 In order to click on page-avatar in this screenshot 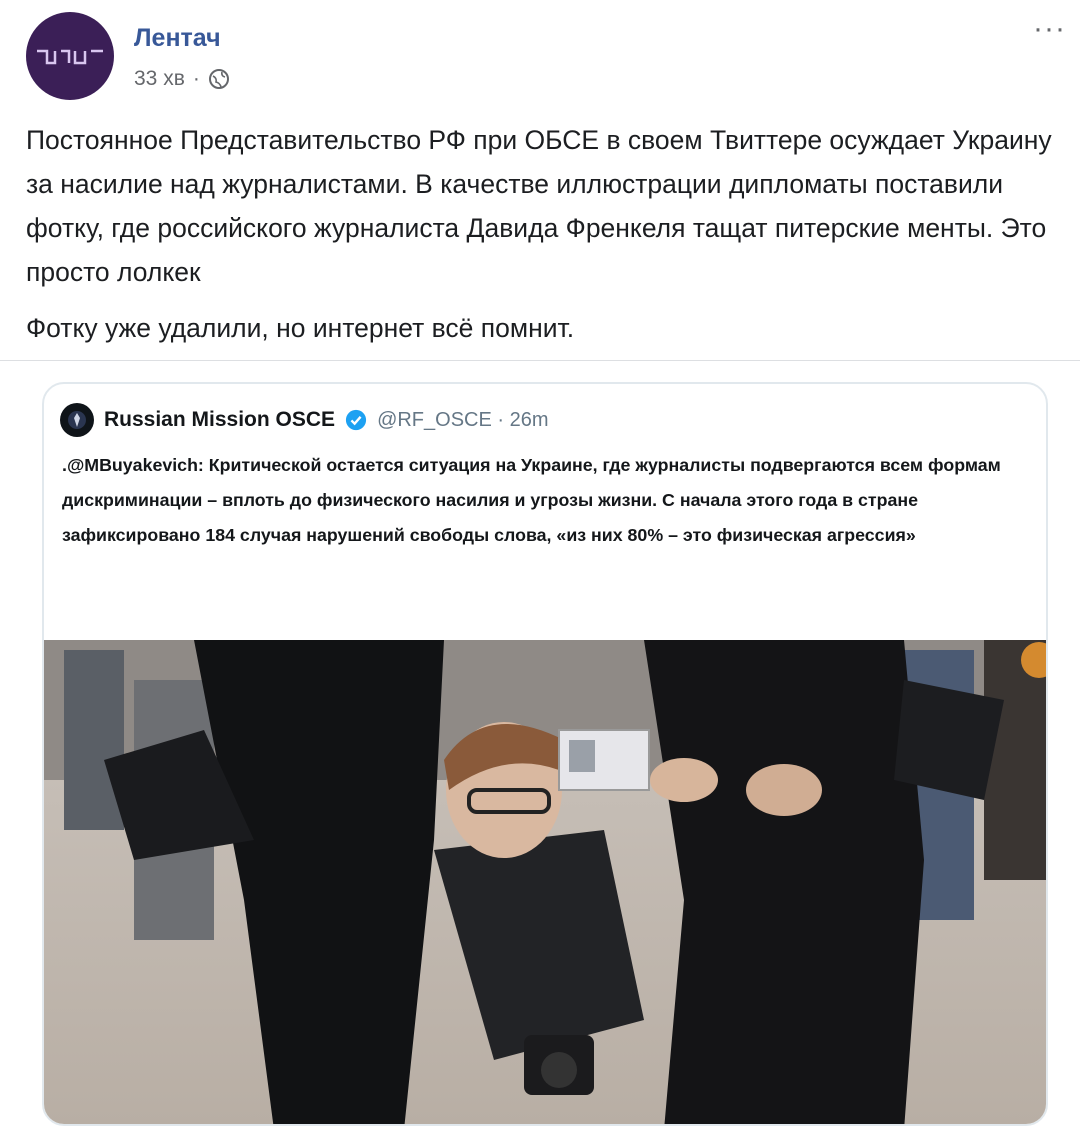, I will do `click(70, 56)`.